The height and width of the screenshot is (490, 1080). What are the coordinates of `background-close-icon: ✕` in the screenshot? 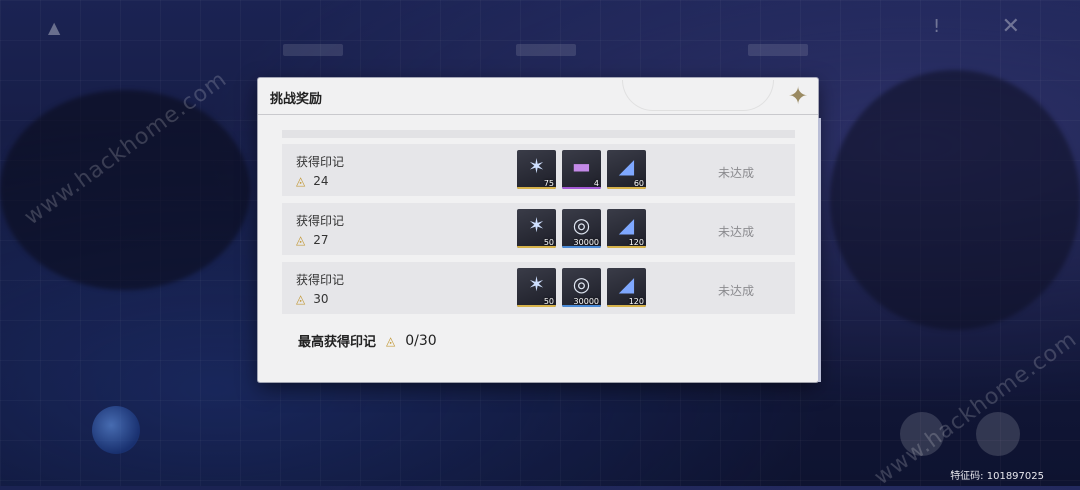 It's located at (1010, 26).